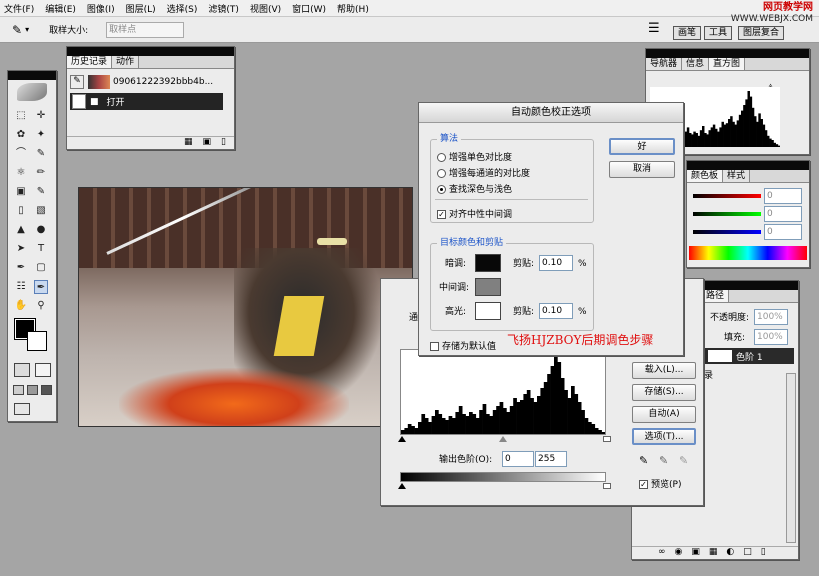 This screenshot has height=576, width=819. Describe the element at coordinates (441, 189) in the screenshot. I see `radio-selected-icon` at that location.